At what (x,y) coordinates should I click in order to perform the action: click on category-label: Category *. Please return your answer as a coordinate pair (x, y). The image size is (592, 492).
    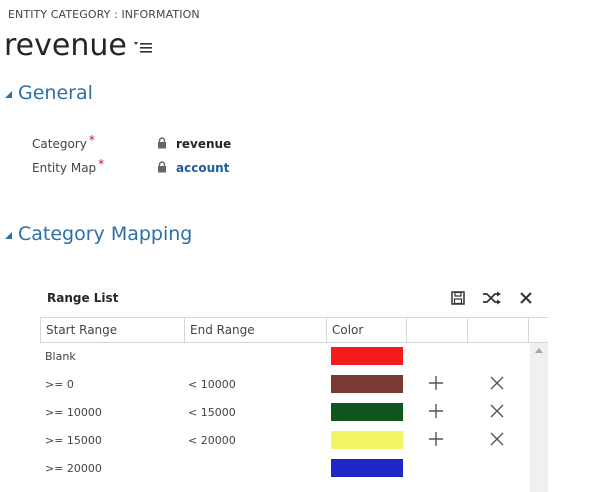
    Looking at the image, I should click on (63, 142).